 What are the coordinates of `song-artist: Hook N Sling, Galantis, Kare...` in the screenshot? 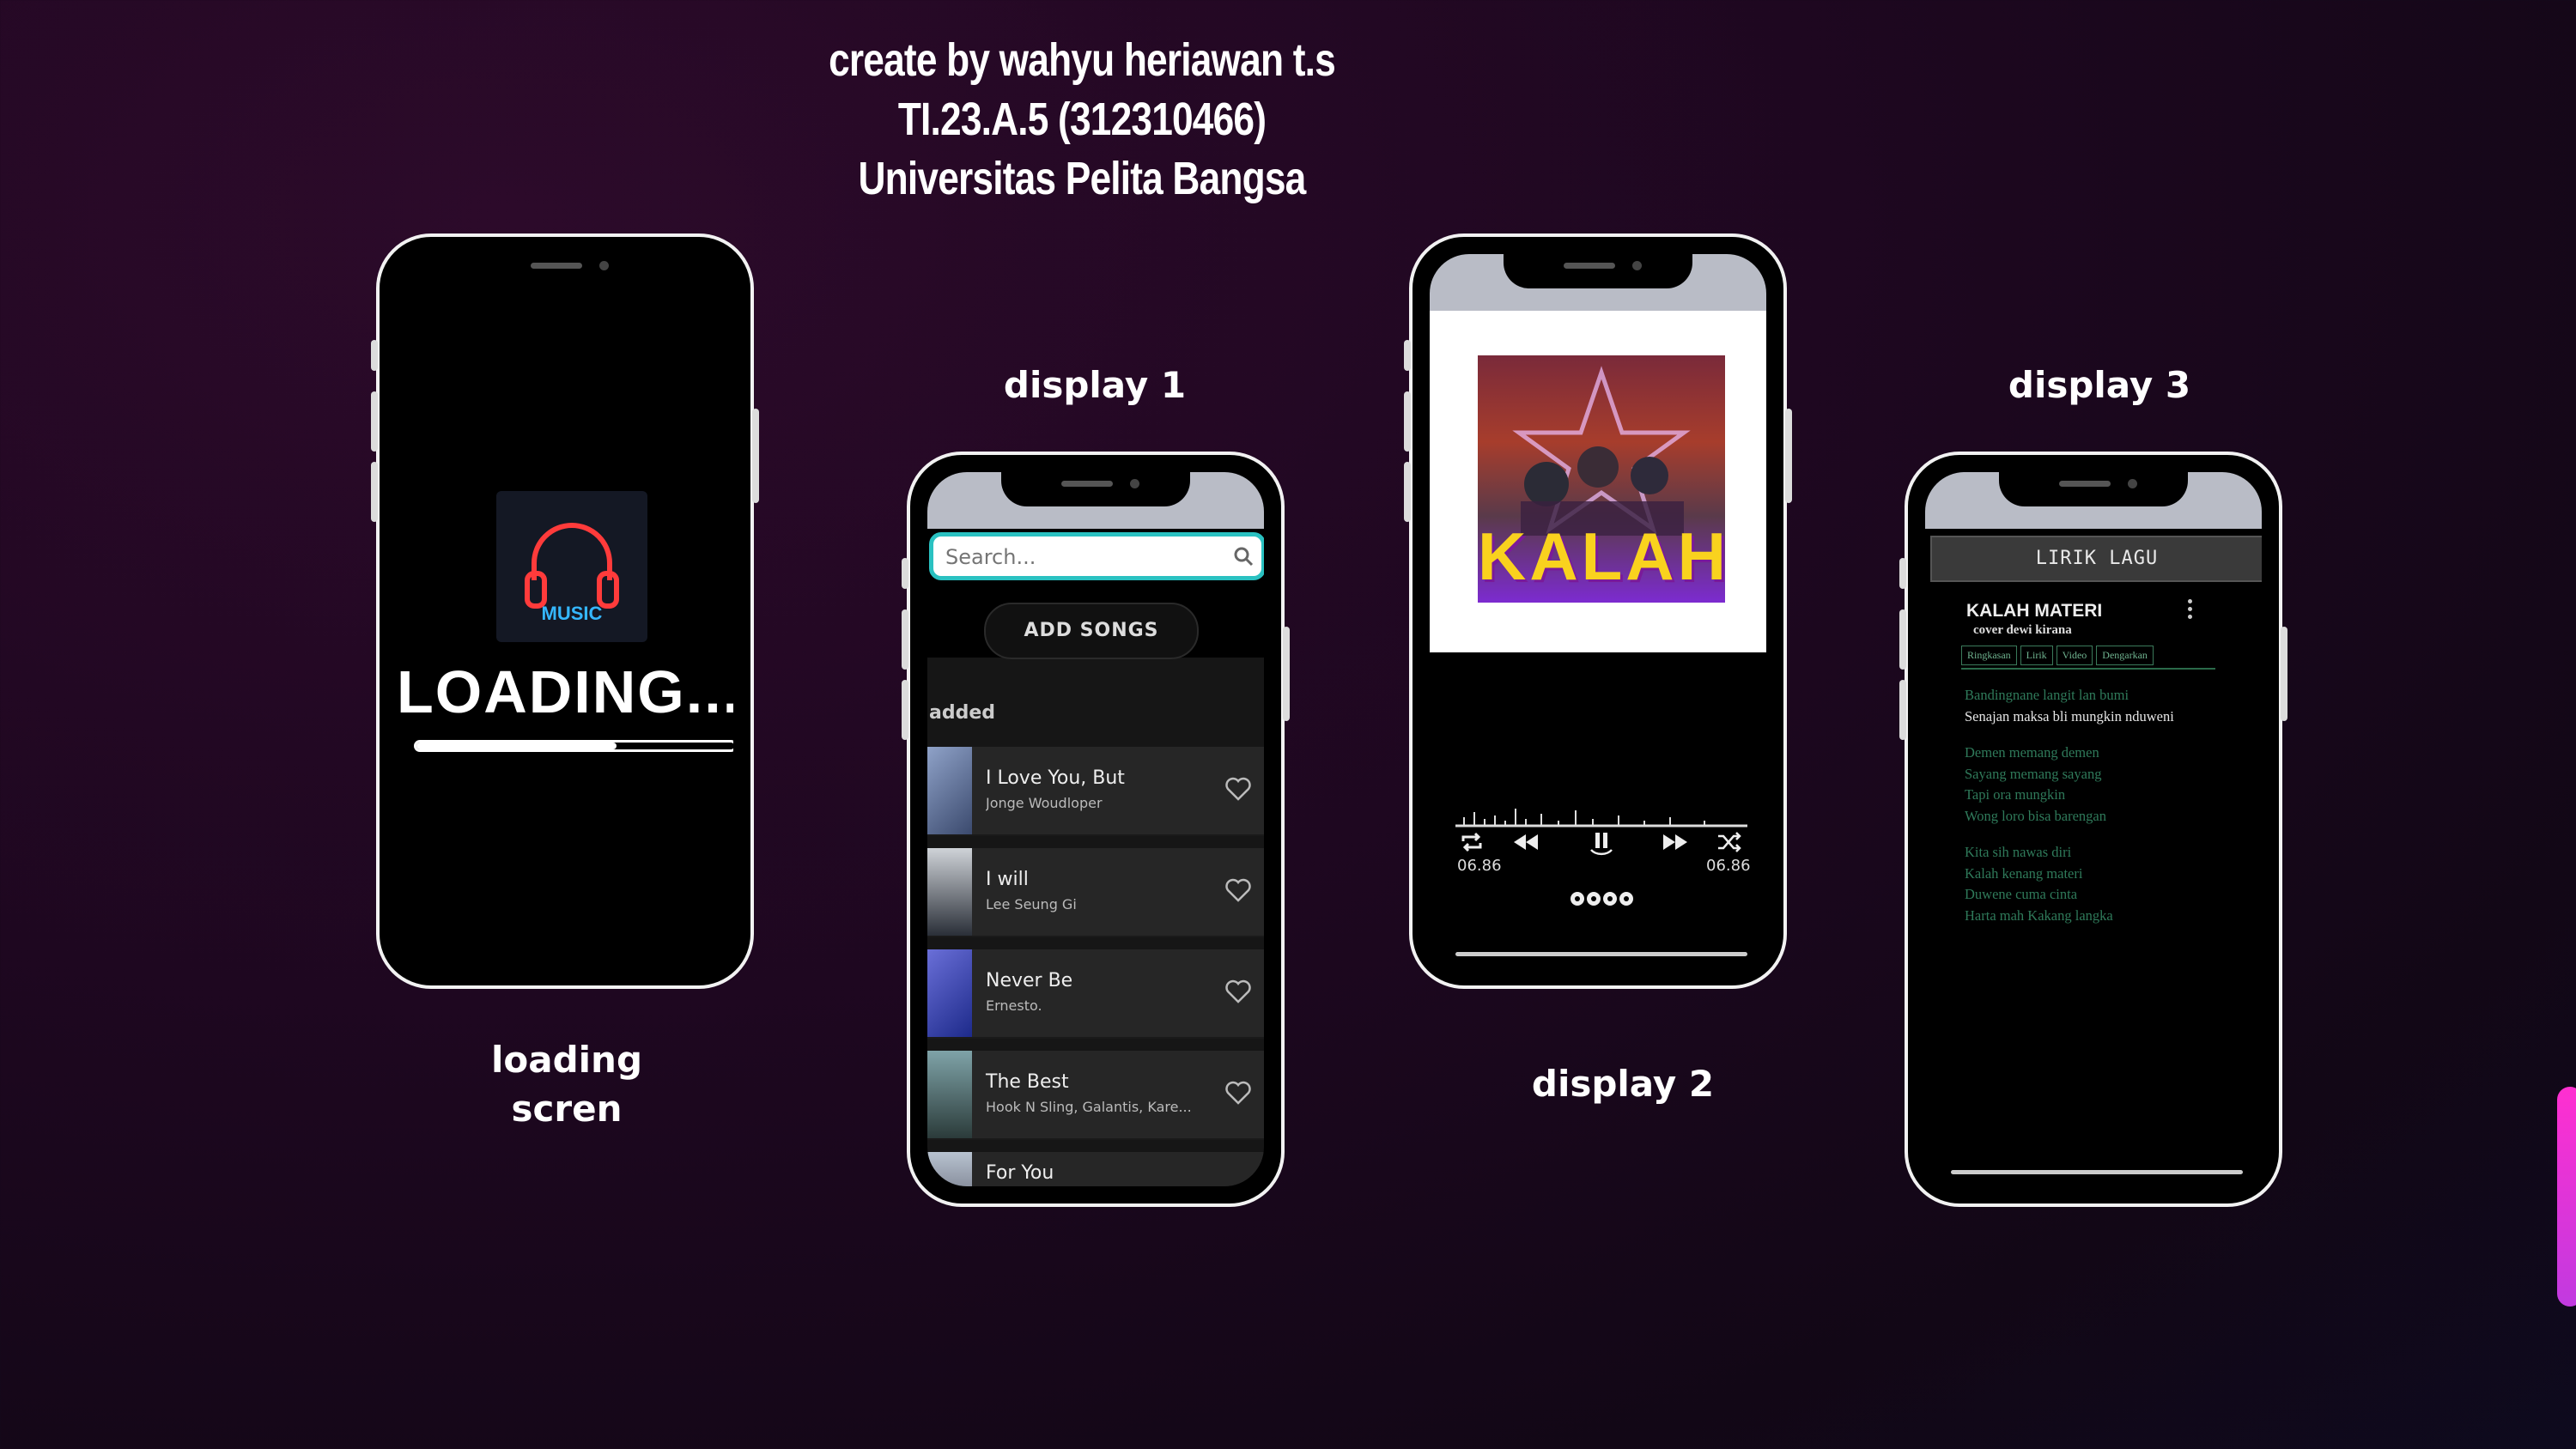 It's located at (1089, 1107).